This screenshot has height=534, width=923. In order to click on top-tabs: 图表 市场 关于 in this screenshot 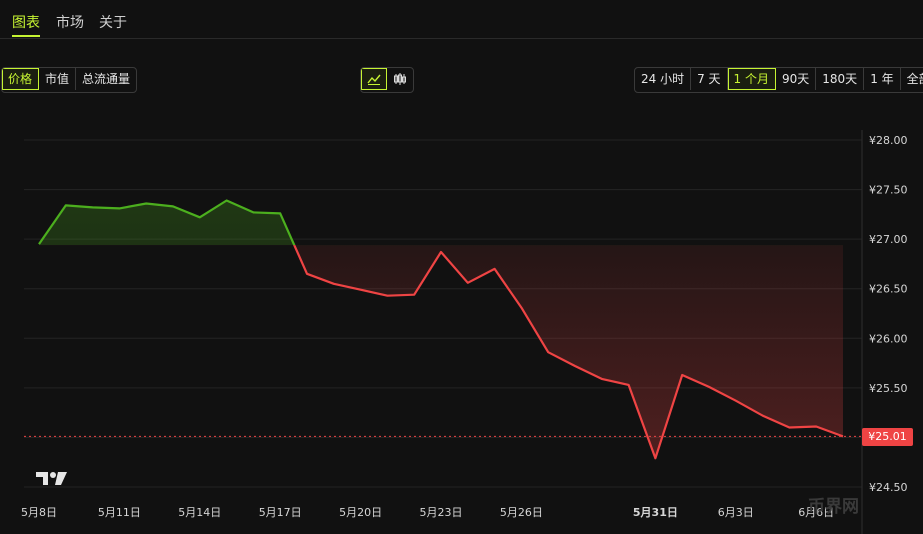, I will do `click(461, 19)`.